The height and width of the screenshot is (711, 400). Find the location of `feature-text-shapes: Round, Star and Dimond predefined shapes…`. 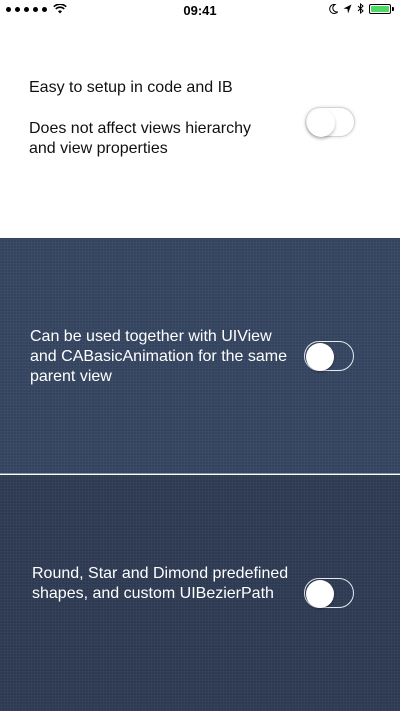

feature-text-shapes: Round, Star and Dimond predefined shapes… is located at coordinates (160, 583).